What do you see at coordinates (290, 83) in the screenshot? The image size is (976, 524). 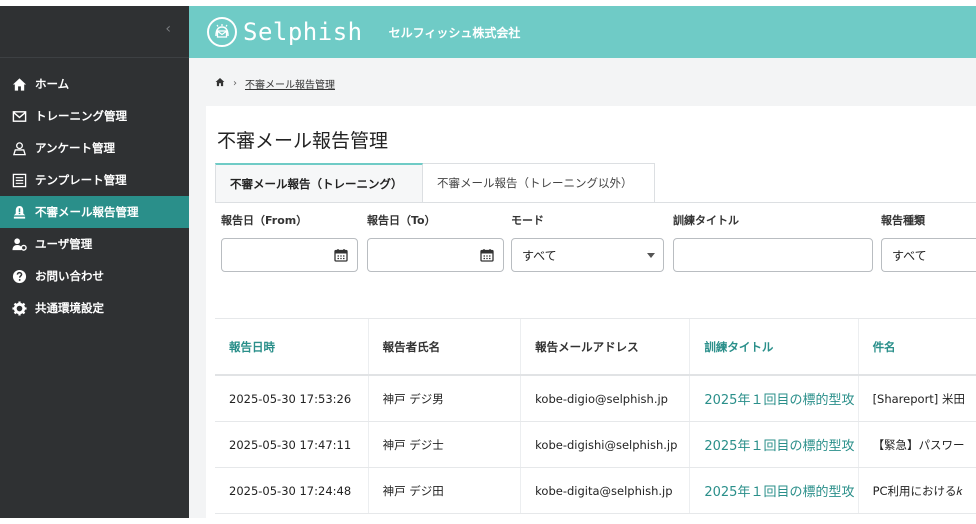 I see `breadcrumb-current: 不審メール報告管理` at bounding box center [290, 83].